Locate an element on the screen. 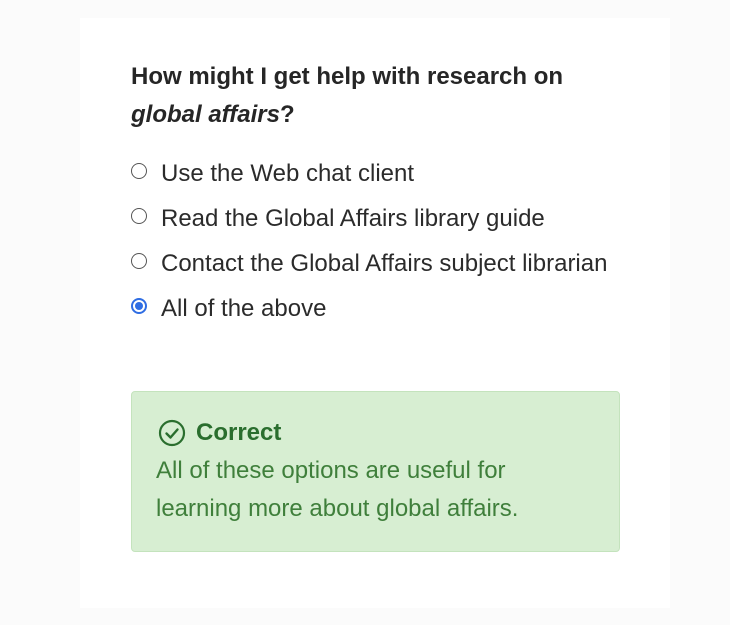  radio-button-selected is located at coordinates (139, 306).